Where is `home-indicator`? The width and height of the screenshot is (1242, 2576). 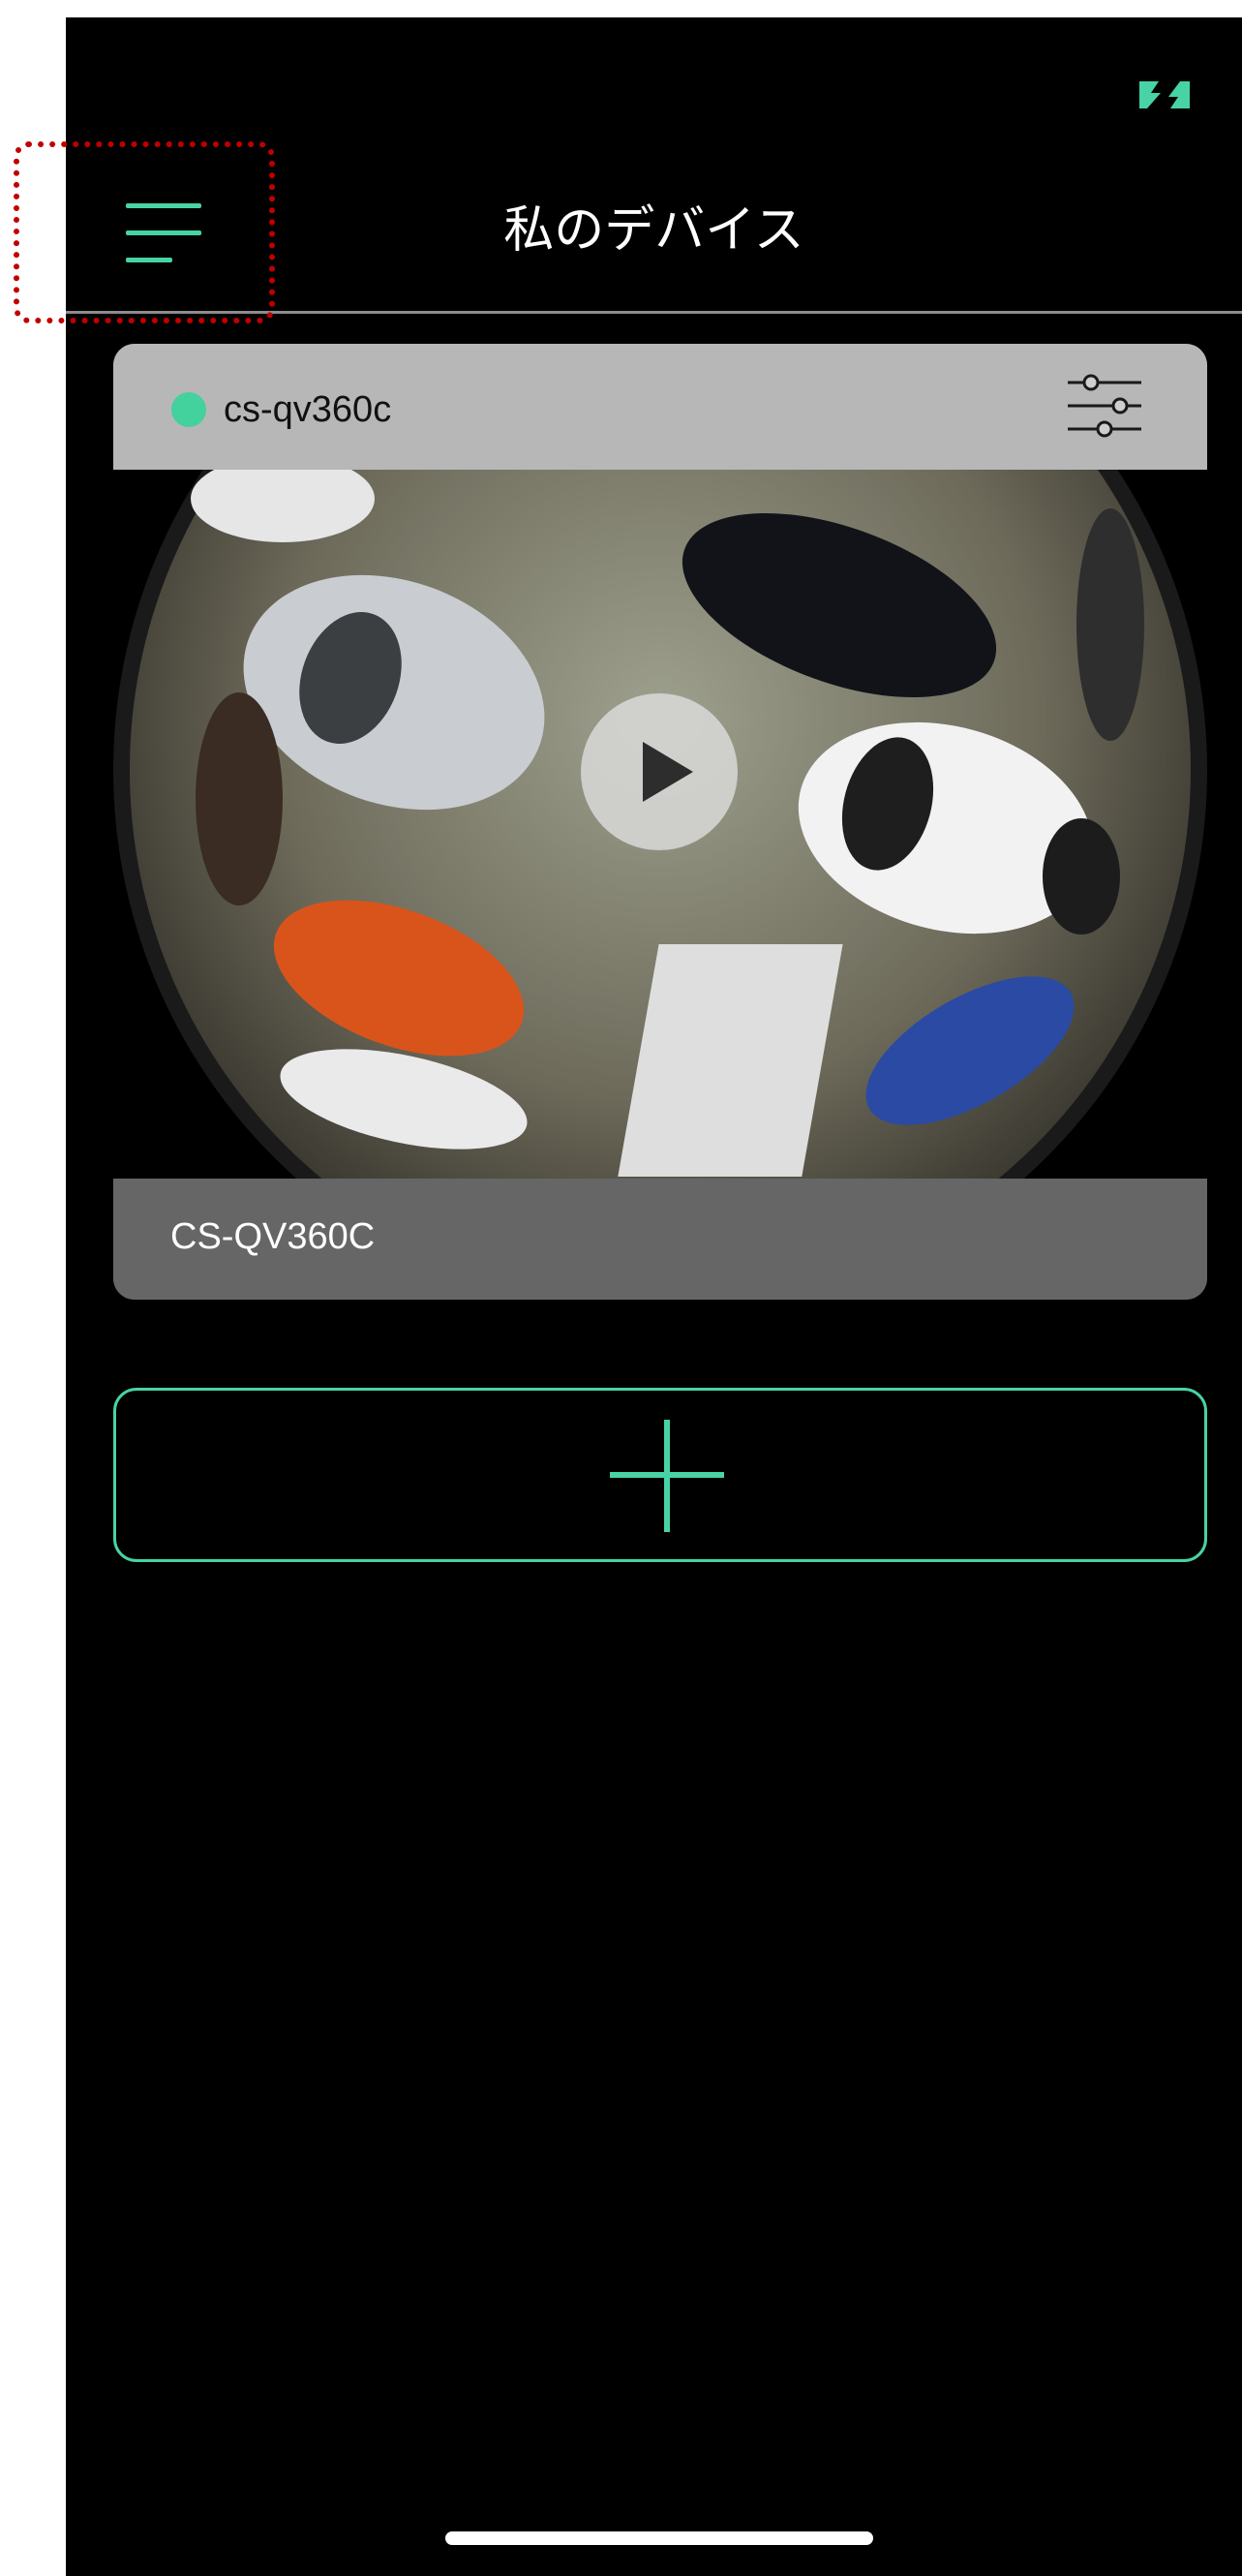
home-indicator is located at coordinates (659, 2538).